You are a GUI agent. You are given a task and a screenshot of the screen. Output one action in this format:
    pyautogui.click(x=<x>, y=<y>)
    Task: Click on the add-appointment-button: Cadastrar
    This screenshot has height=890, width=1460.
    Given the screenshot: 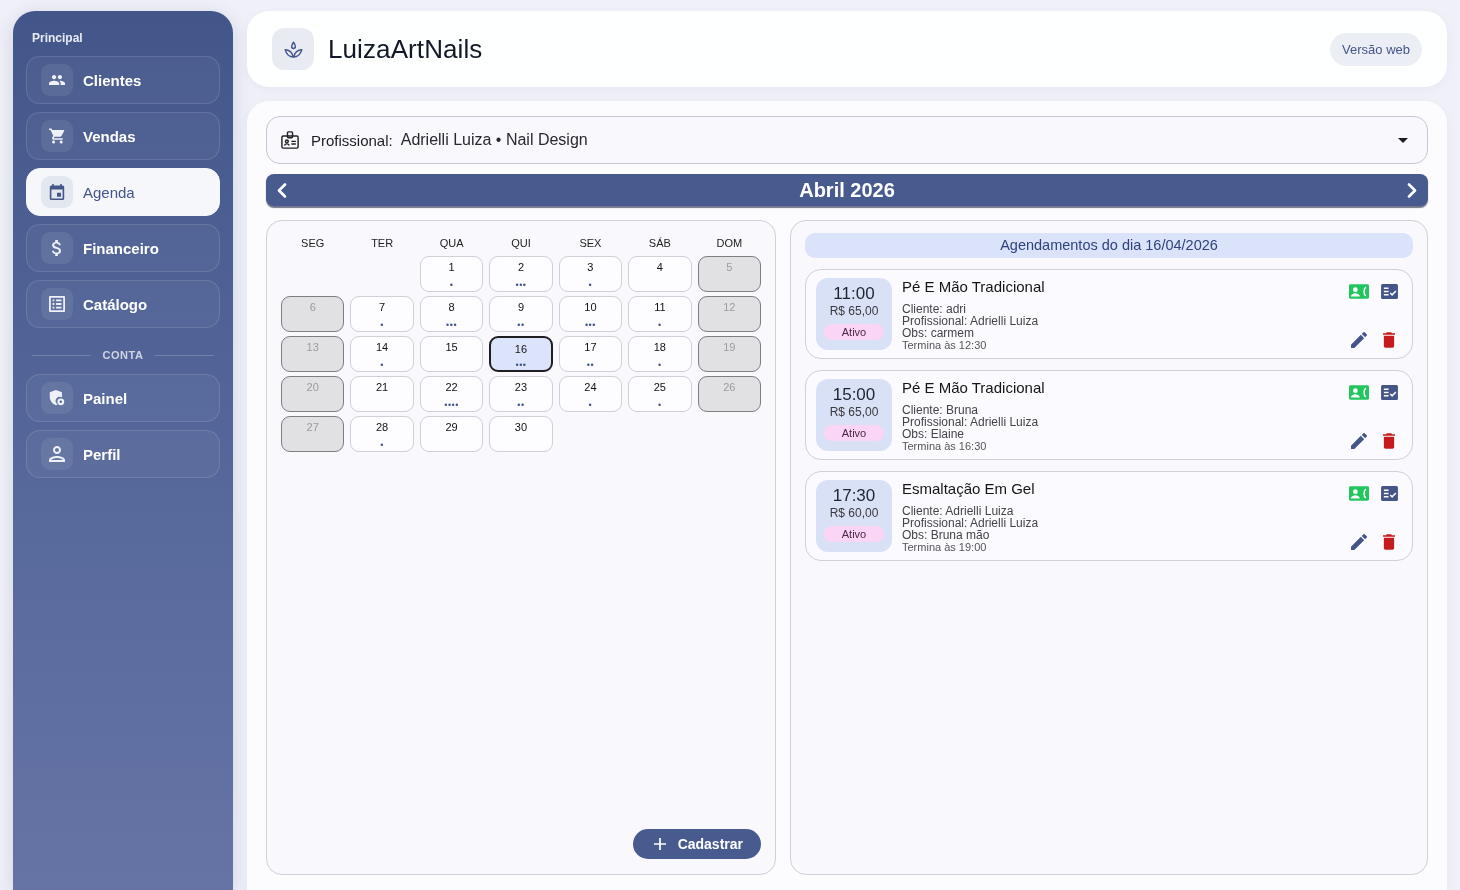 What is the action you would take?
    pyautogui.click(x=696, y=844)
    